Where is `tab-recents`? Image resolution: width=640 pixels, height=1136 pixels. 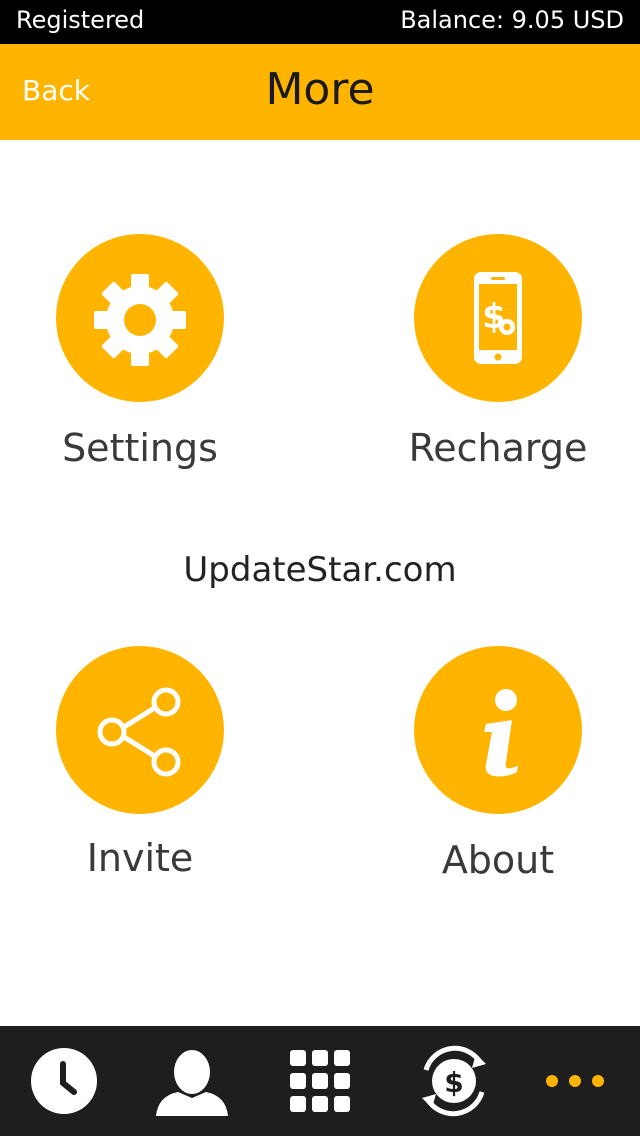 tab-recents is located at coordinates (64, 1081).